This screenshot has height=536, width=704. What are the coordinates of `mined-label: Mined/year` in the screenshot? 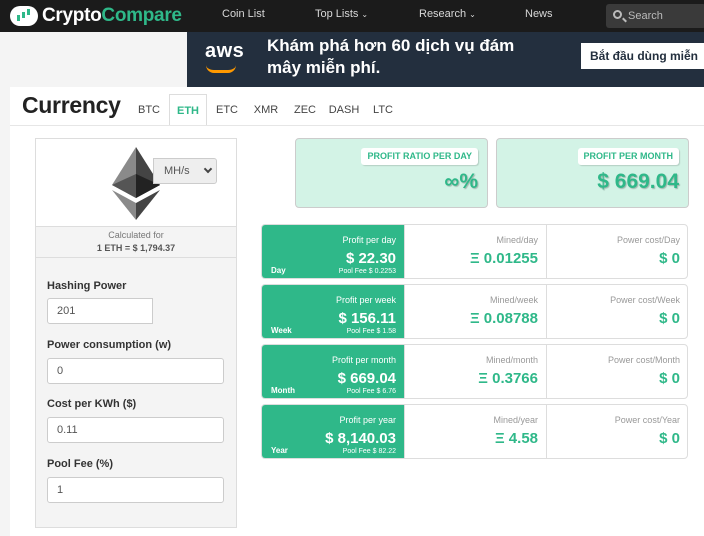 It's located at (515, 420).